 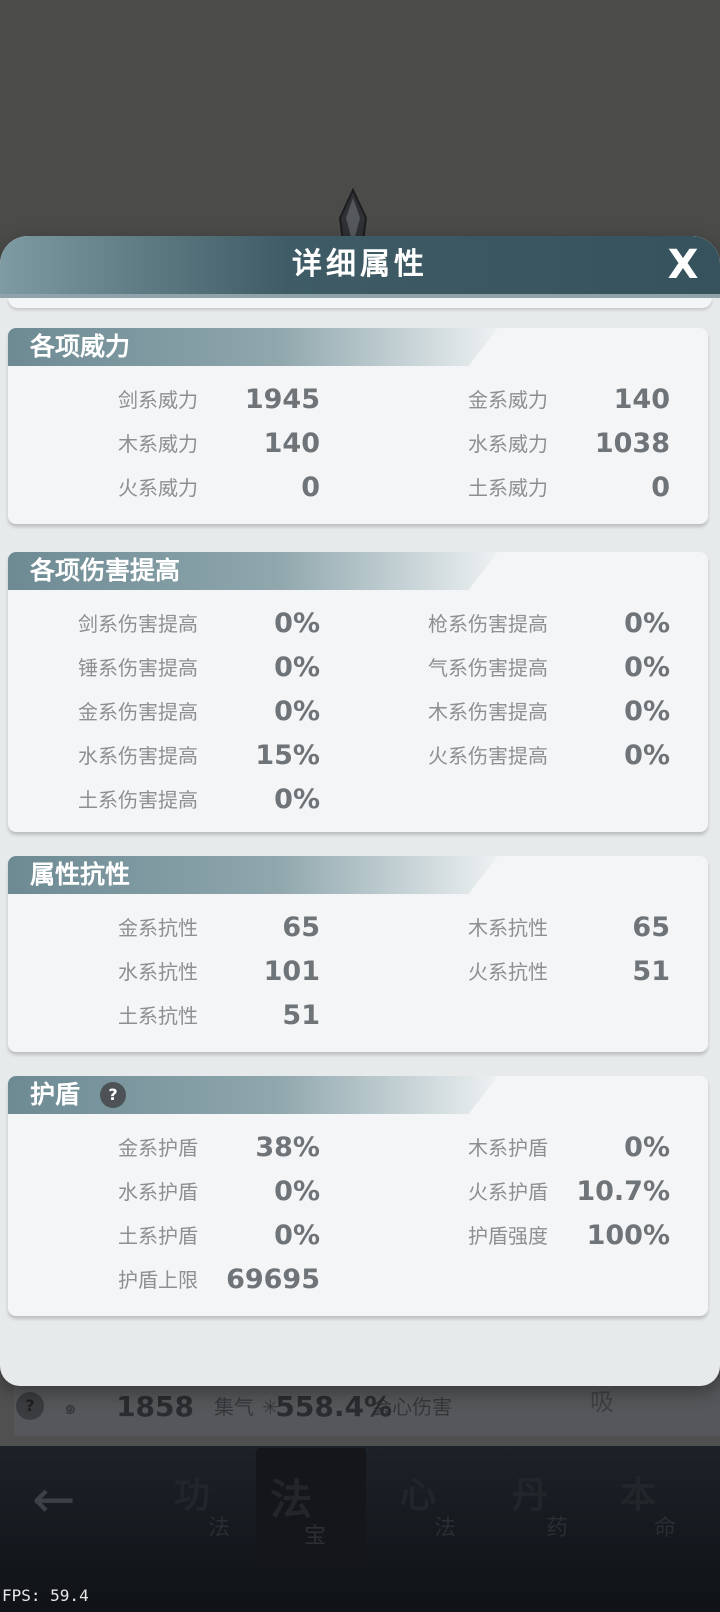 What do you see at coordinates (508, 972) in the screenshot?
I see `stat-label: 火系抗性` at bounding box center [508, 972].